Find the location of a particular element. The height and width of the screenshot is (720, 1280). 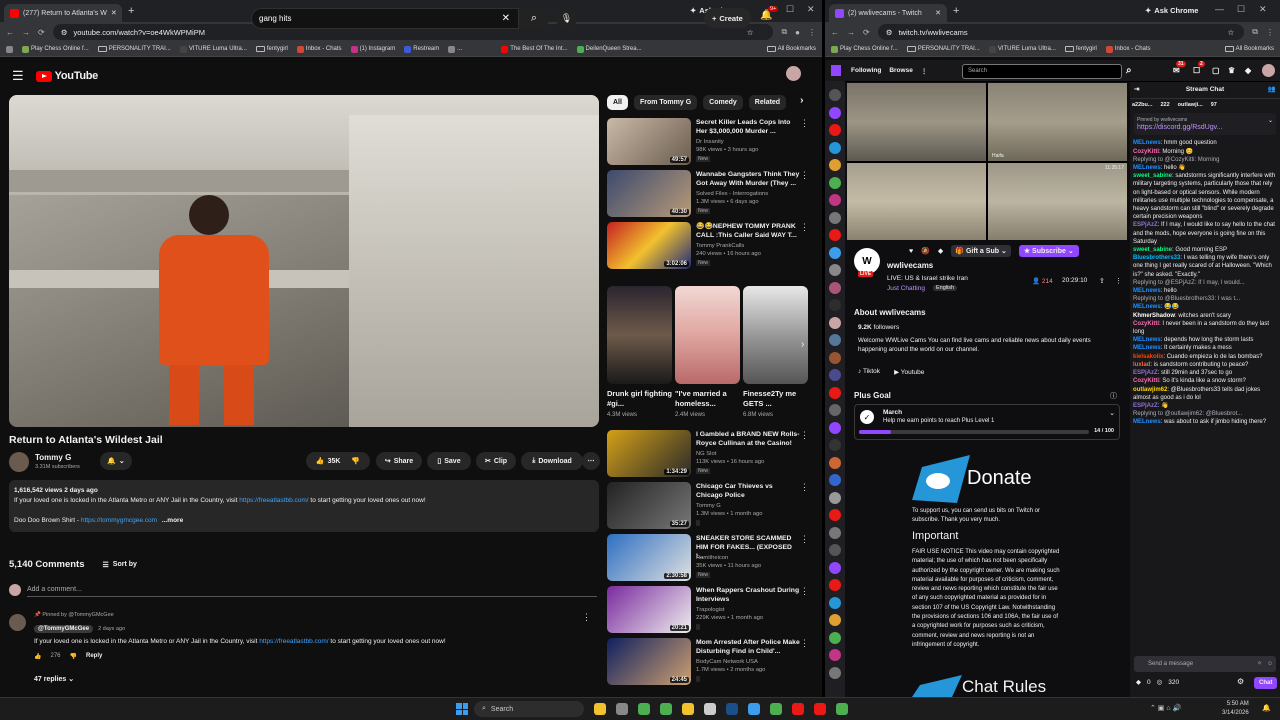

clear-search-icon: ✕ is located at coordinates (506, 18).